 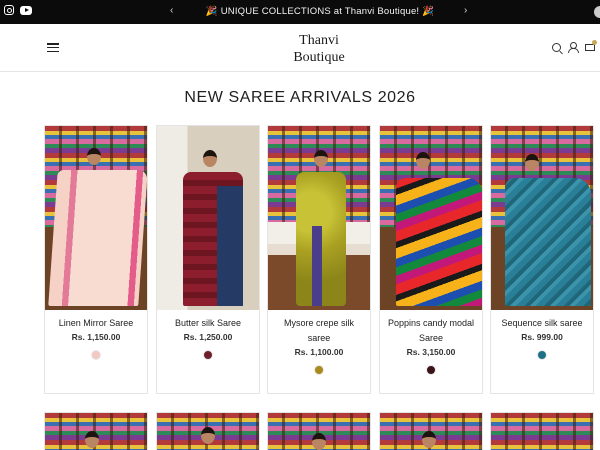 I want to click on product-price: Rs. 1,100.00, so click(x=319, y=352).